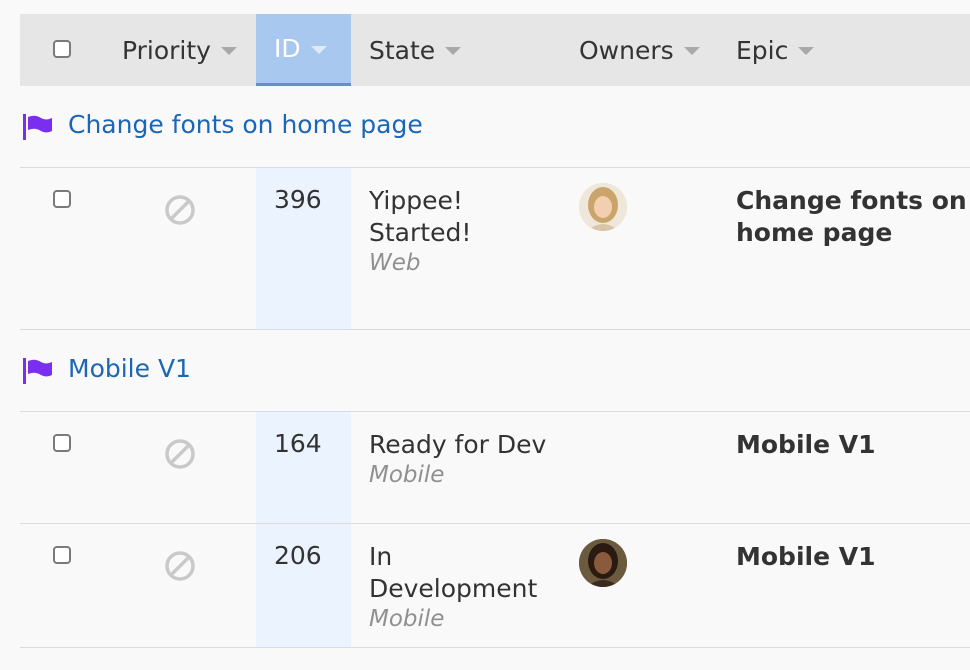 The image size is (970, 670). What do you see at coordinates (626, 50) in the screenshot?
I see `column-header-owners-label: Owners` at bounding box center [626, 50].